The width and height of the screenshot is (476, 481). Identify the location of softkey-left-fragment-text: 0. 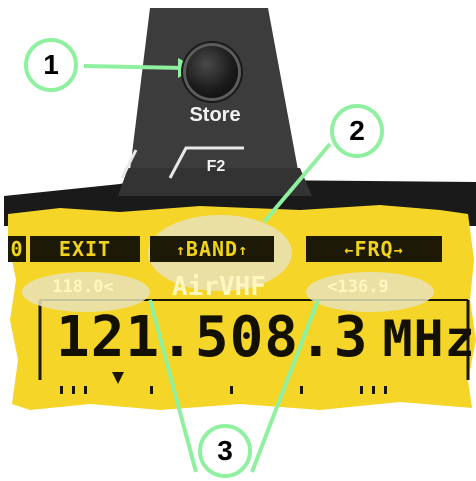
(17, 249).